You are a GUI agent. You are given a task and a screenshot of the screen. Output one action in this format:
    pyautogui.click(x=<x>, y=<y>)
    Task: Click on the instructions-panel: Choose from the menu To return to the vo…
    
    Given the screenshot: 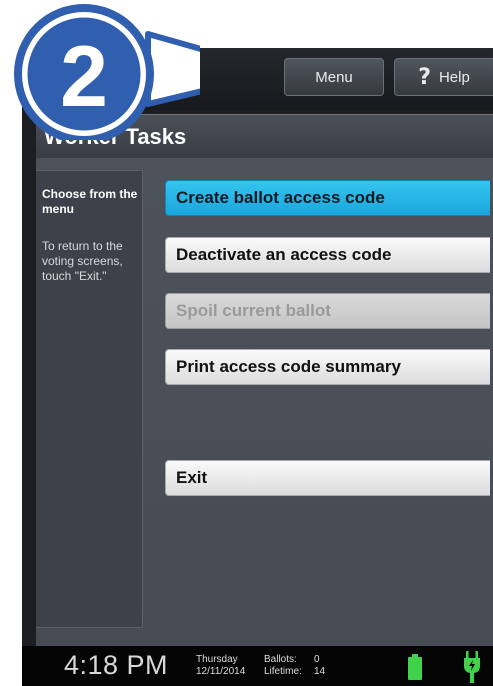 What is the action you would take?
    pyautogui.click(x=89, y=399)
    